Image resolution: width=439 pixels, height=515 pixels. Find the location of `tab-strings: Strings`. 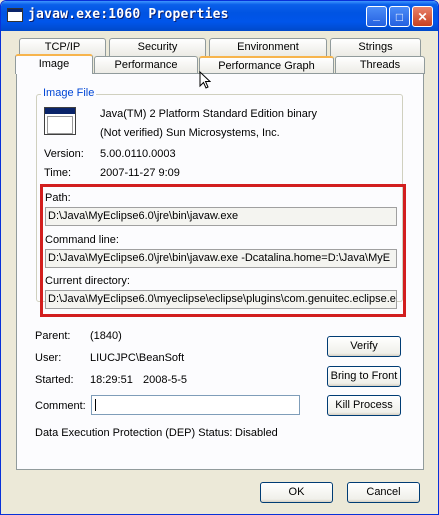

tab-strings: Strings is located at coordinates (375, 47).